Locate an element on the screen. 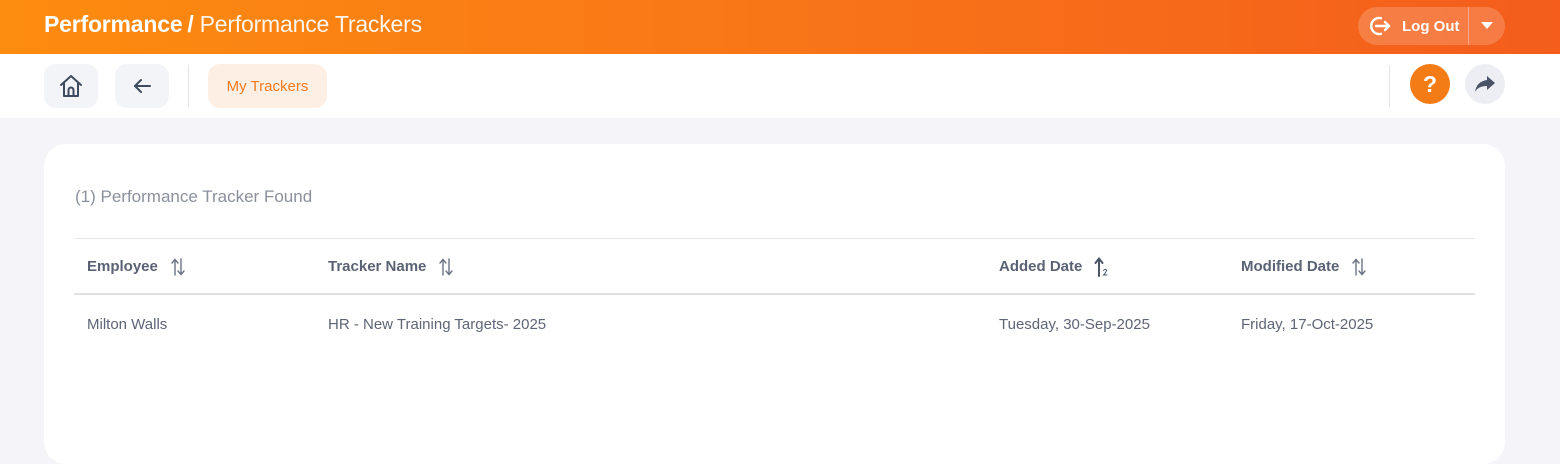 The width and height of the screenshot is (1560, 464). arrow-left-icon is located at coordinates (142, 86).